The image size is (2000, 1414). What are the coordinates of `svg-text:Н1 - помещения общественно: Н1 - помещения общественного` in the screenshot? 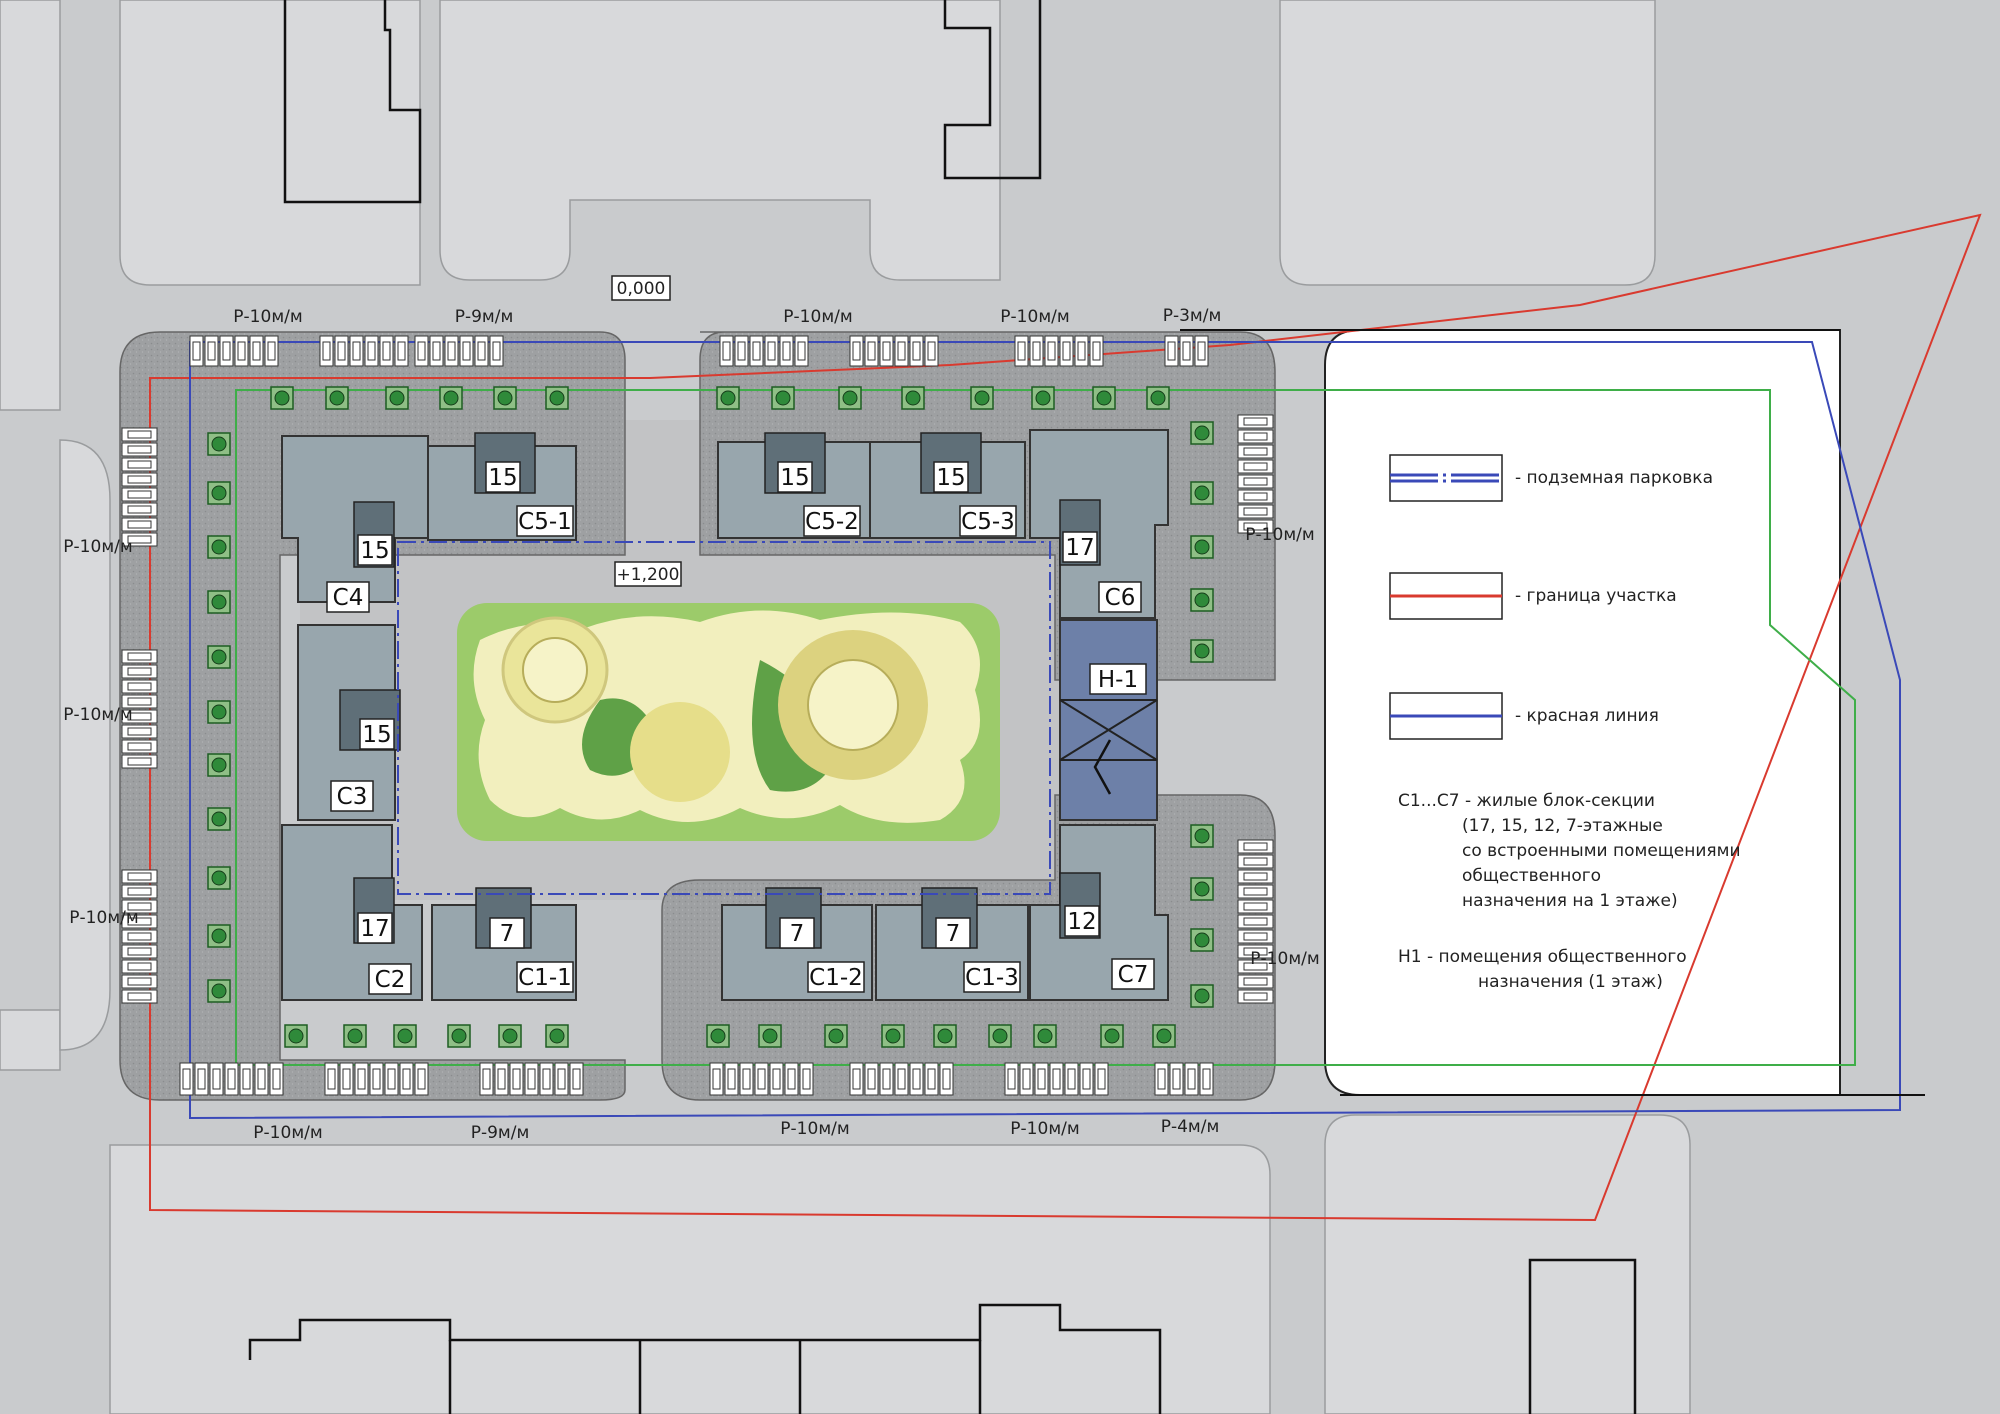 It's located at (1542, 957).